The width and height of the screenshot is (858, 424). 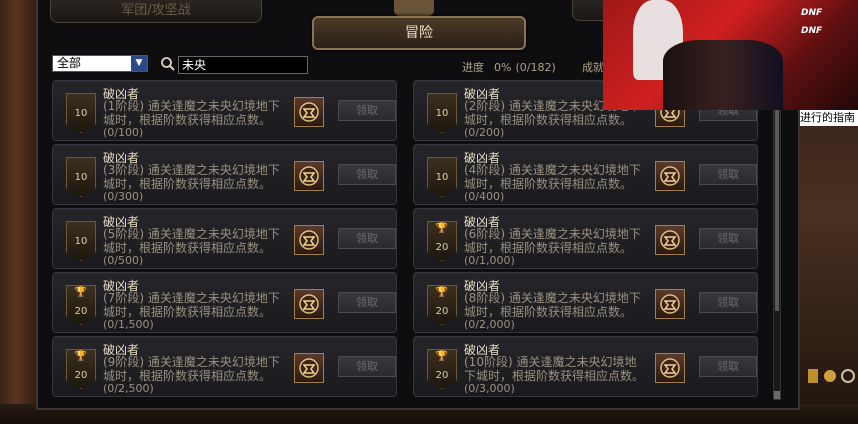 I want to click on achievement-progress: (0/1,000), so click(x=489, y=260).